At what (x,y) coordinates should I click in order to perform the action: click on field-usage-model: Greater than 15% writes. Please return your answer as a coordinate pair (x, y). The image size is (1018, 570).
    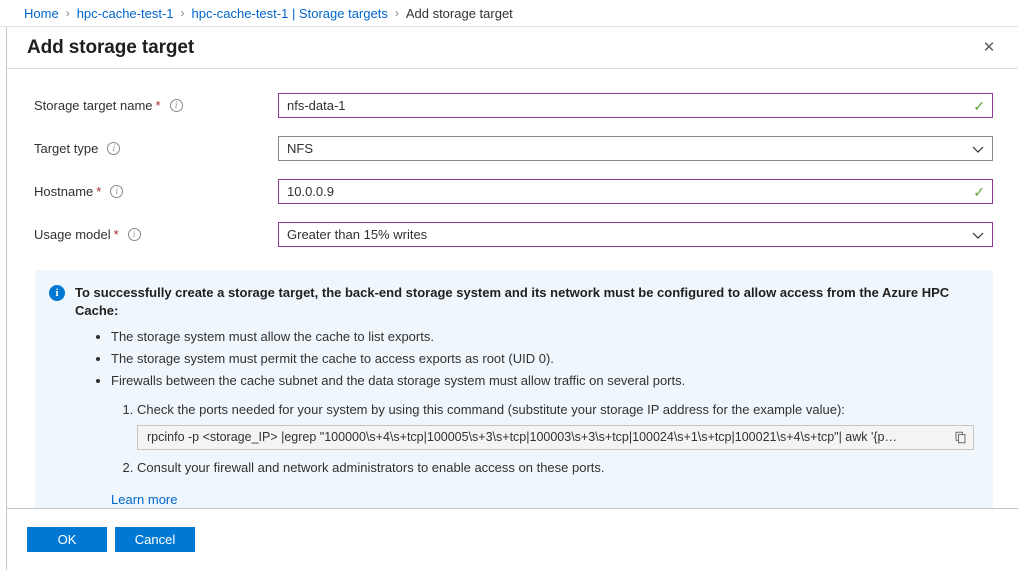
    Looking at the image, I should click on (635, 234).